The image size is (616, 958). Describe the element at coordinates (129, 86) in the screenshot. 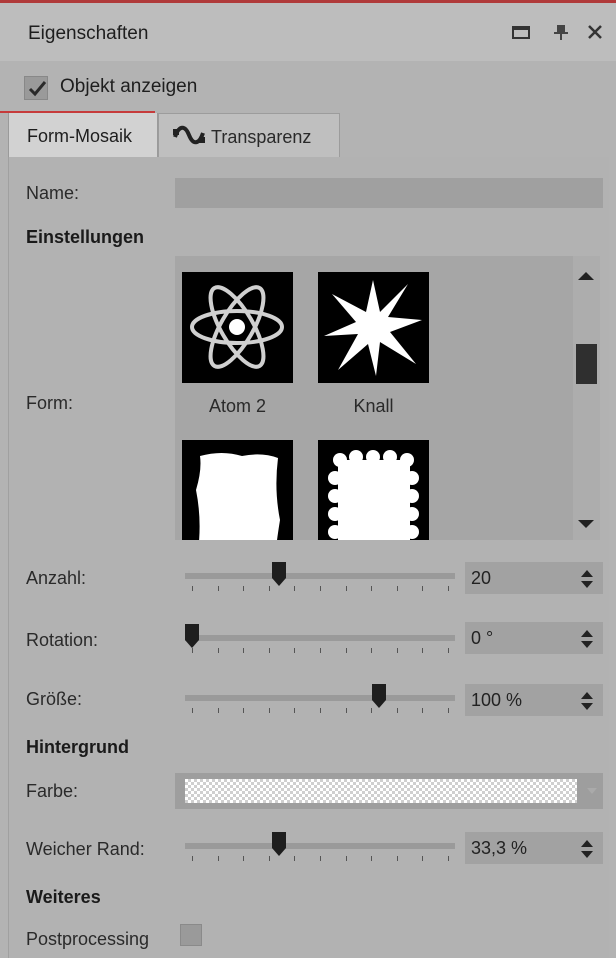

I see `show-object-label: Objekt anzeigen` at that location.